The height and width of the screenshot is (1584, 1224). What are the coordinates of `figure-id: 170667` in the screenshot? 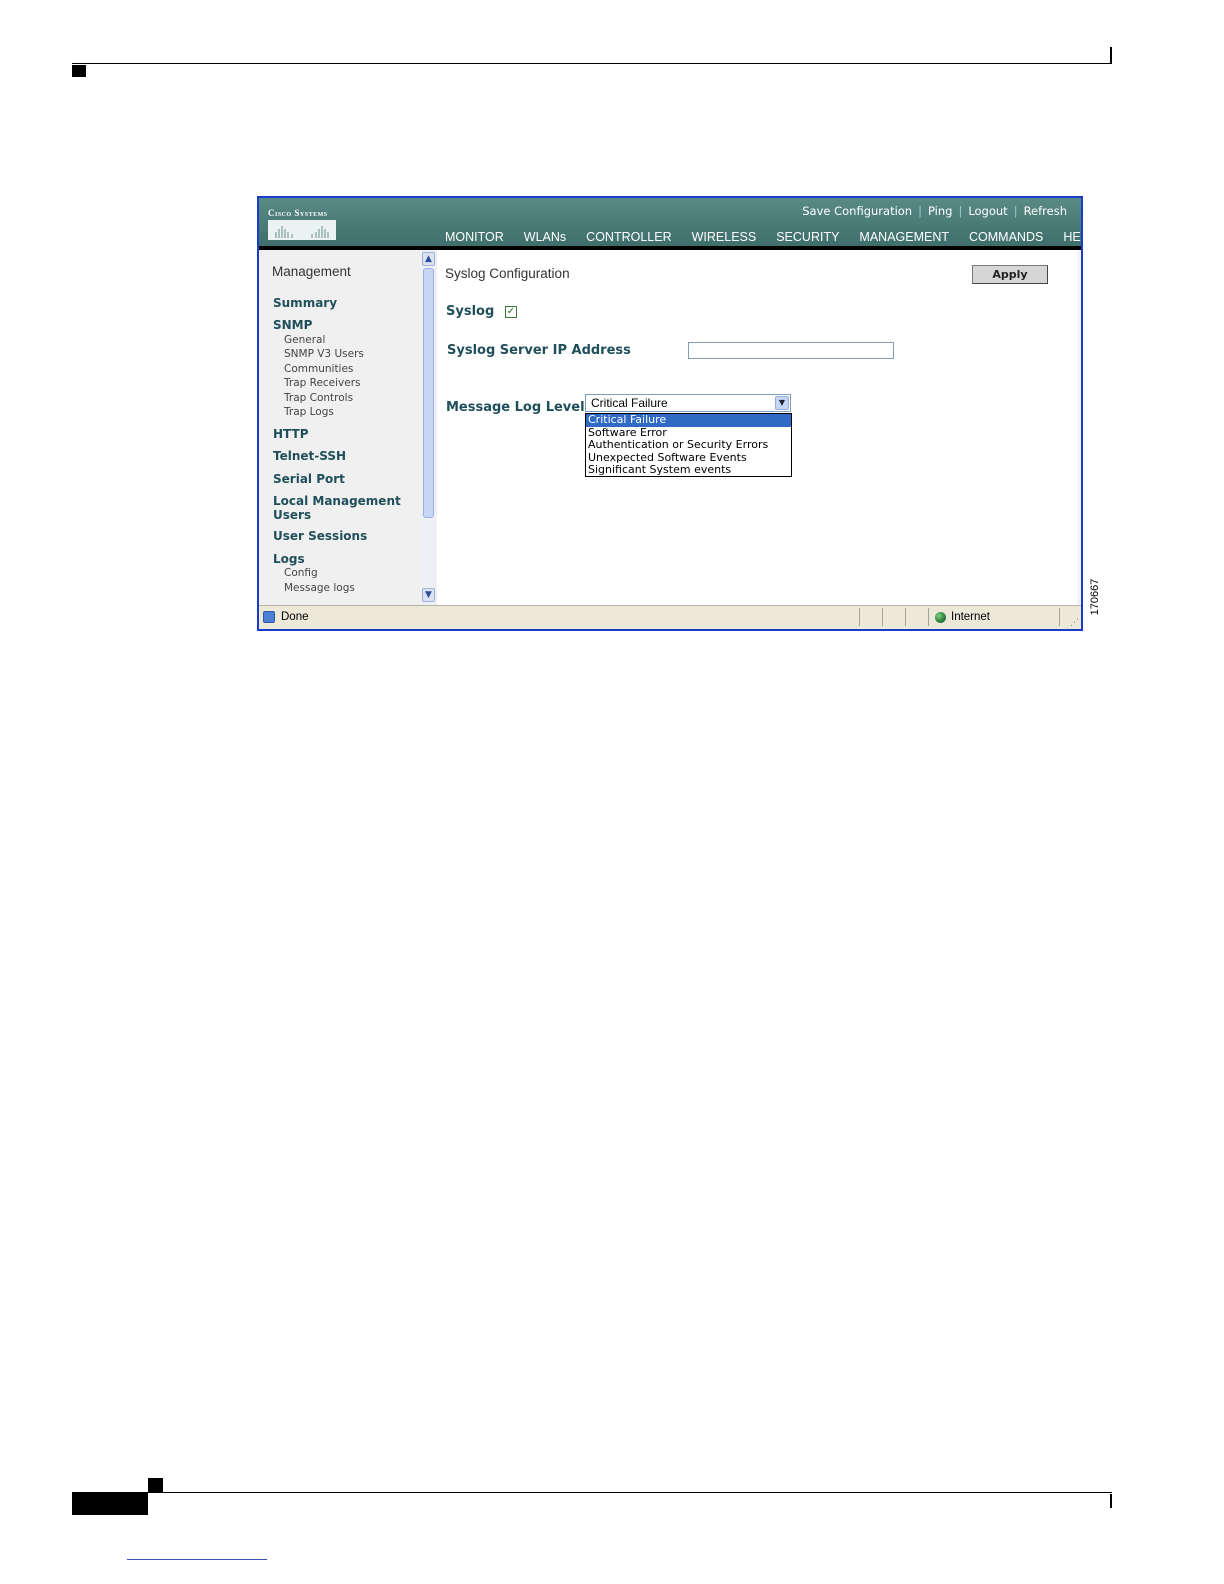 It's located at (1095, 597).